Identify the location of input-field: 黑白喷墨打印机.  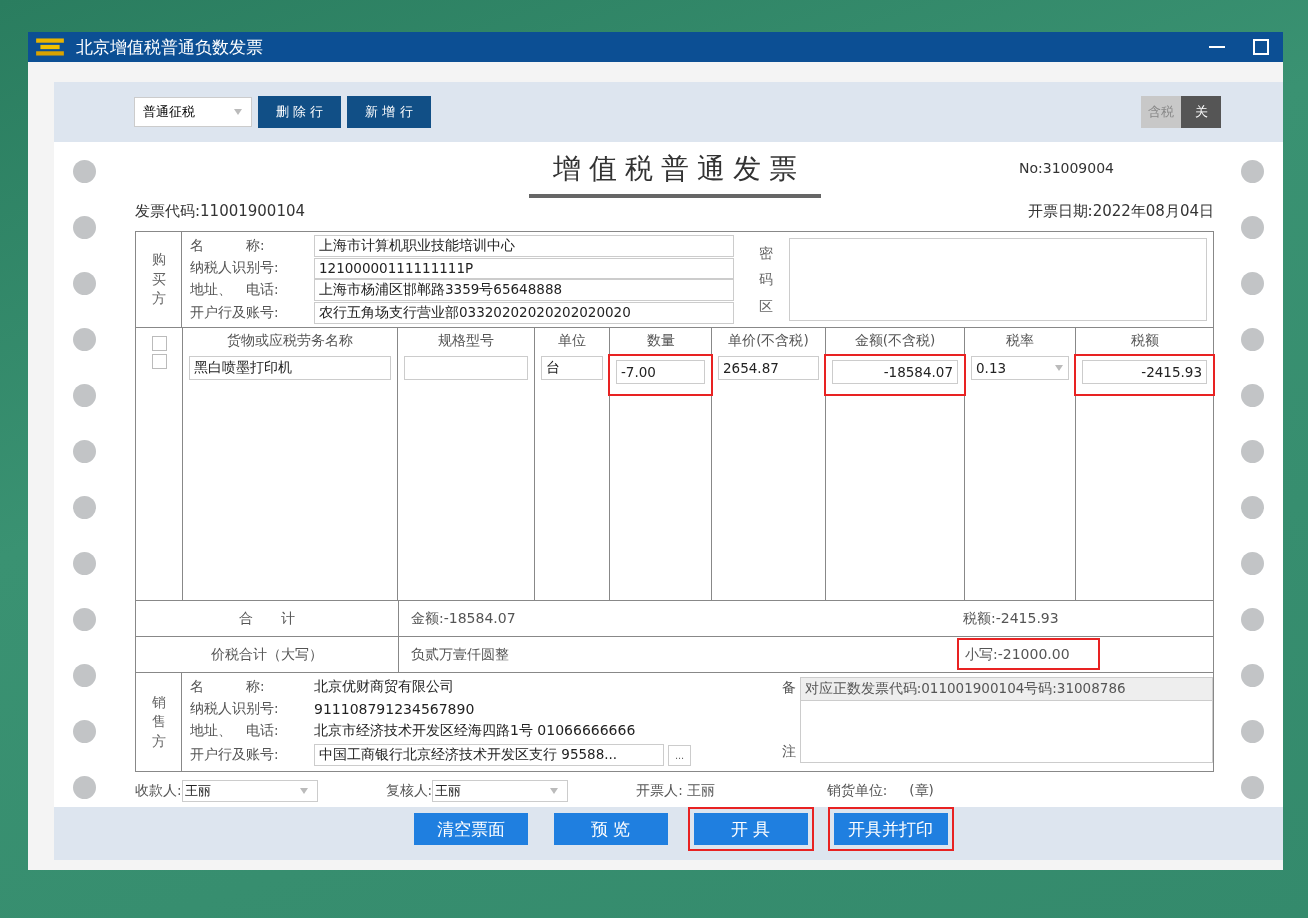
(290, 368).